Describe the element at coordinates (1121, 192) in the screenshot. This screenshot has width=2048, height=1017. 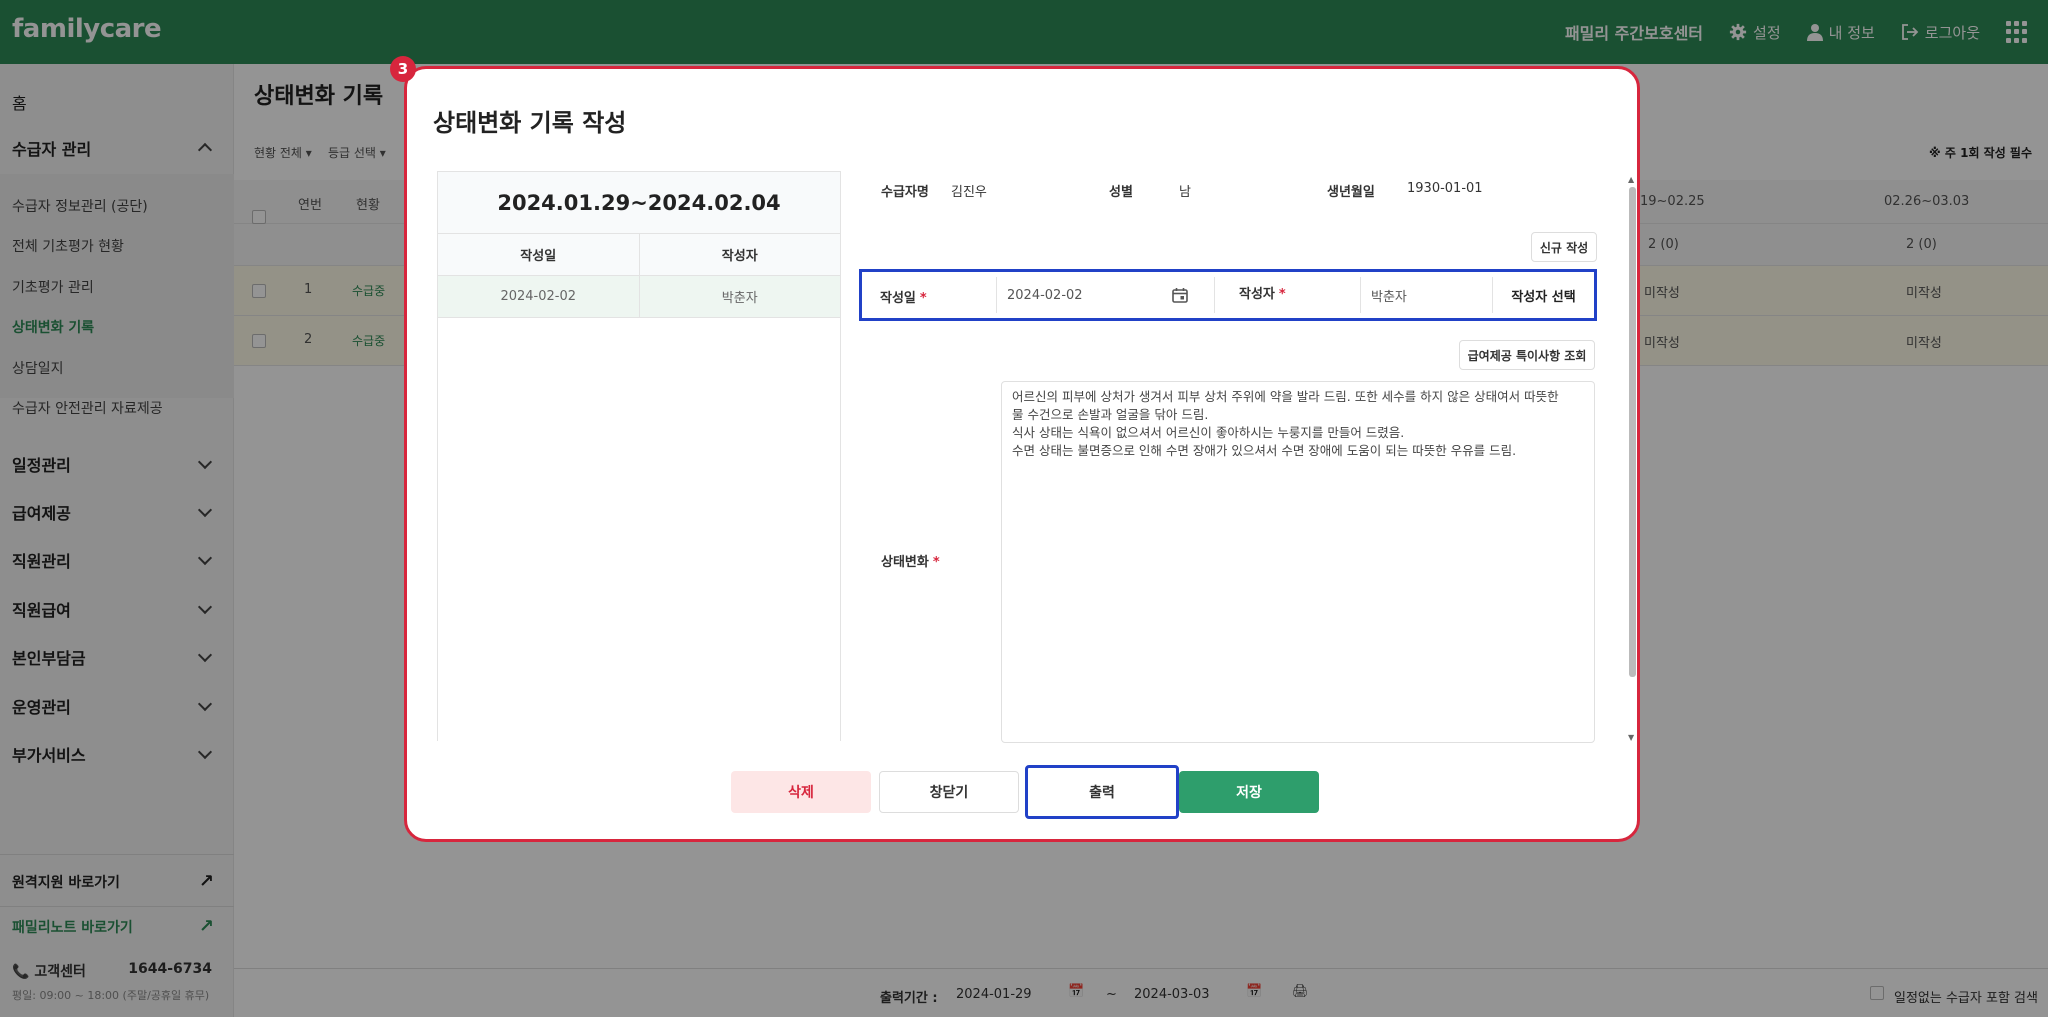
I see `gender-label: 성별` at that location.